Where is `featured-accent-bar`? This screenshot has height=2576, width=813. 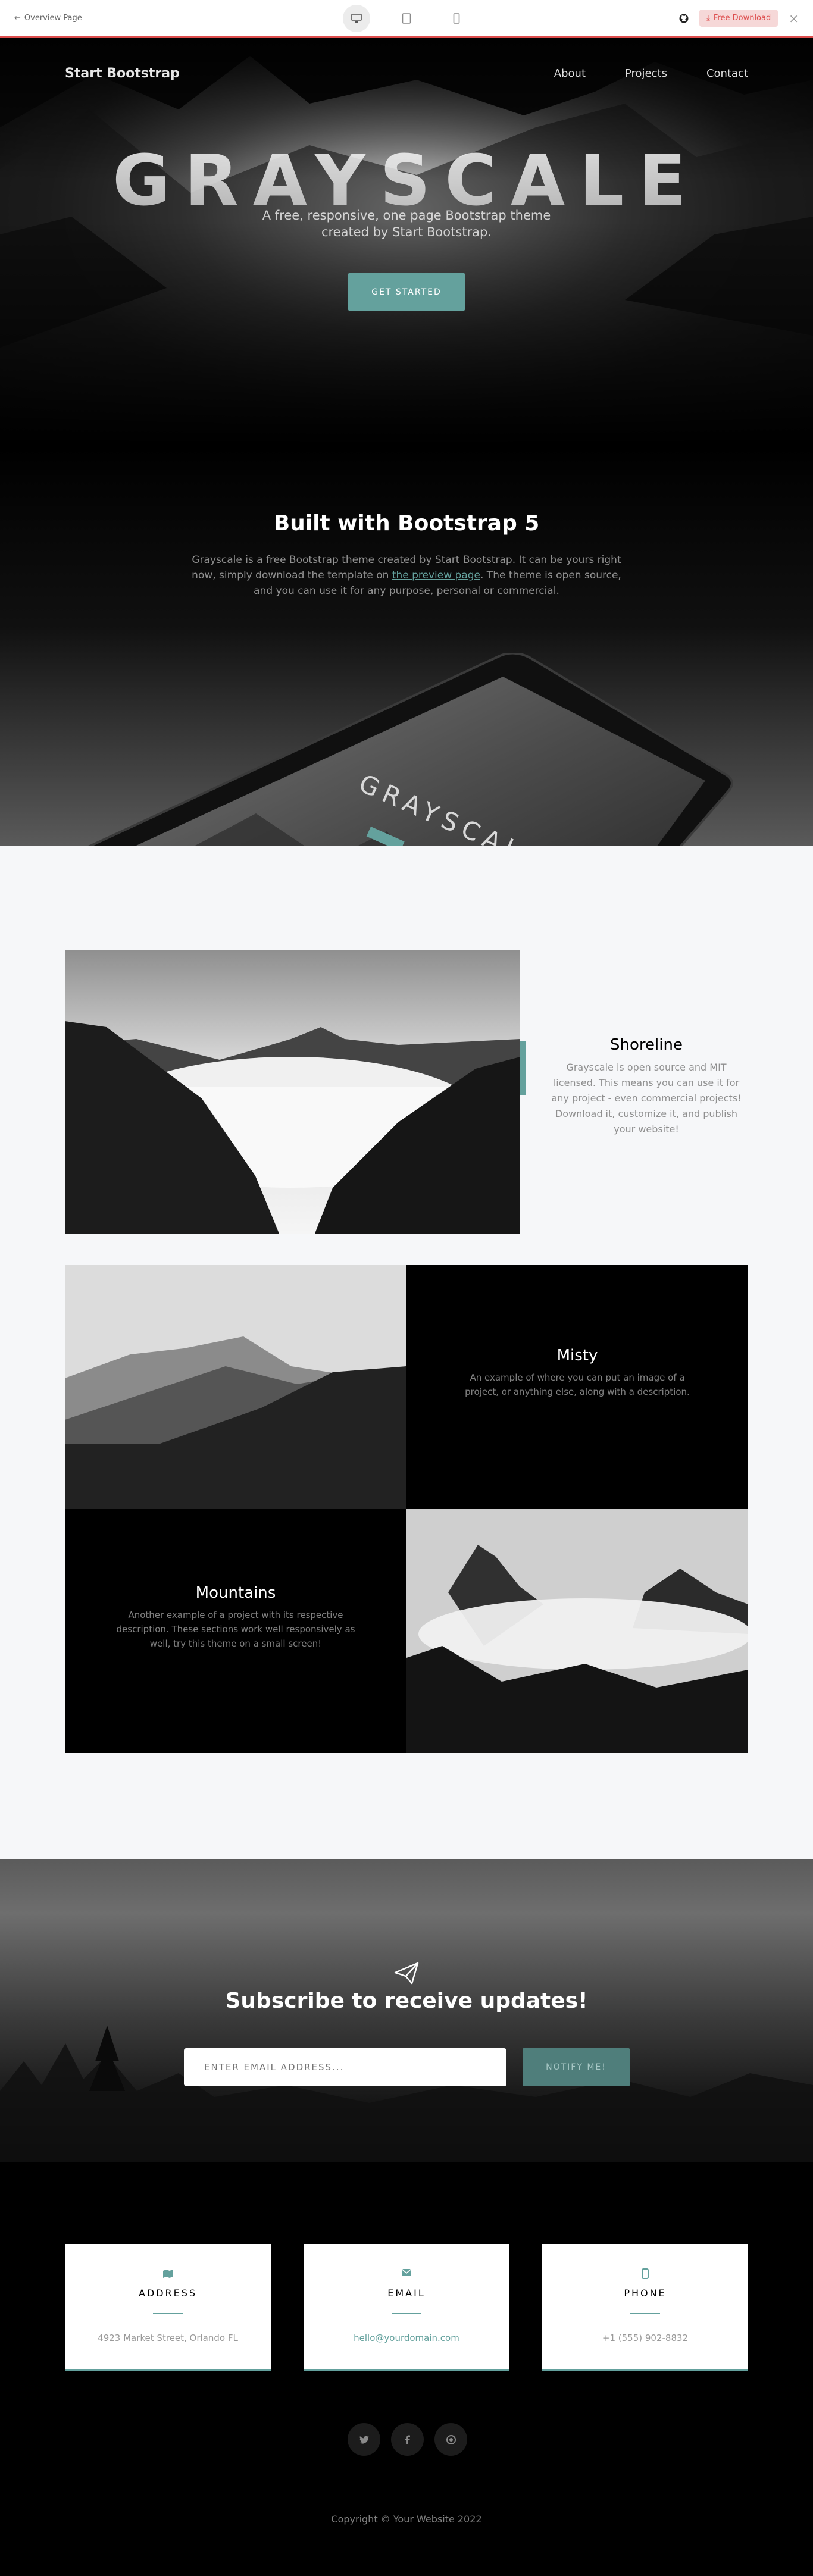 featured-accent-bar is located at coordinates (523, 1068).